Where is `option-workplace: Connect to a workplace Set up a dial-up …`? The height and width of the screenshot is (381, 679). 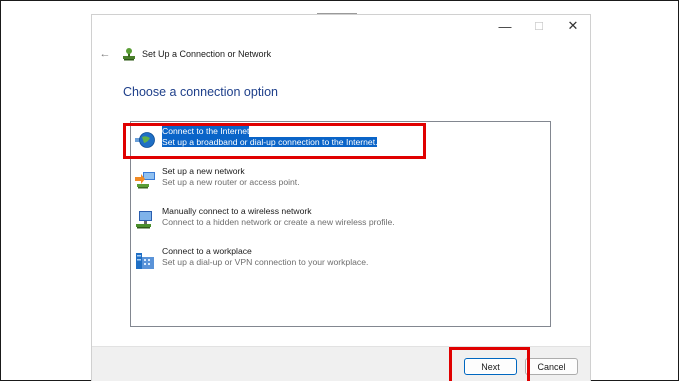 option-workplace: Connect to a workplace Set up a dial-up … is located at coordinates (251, 260).